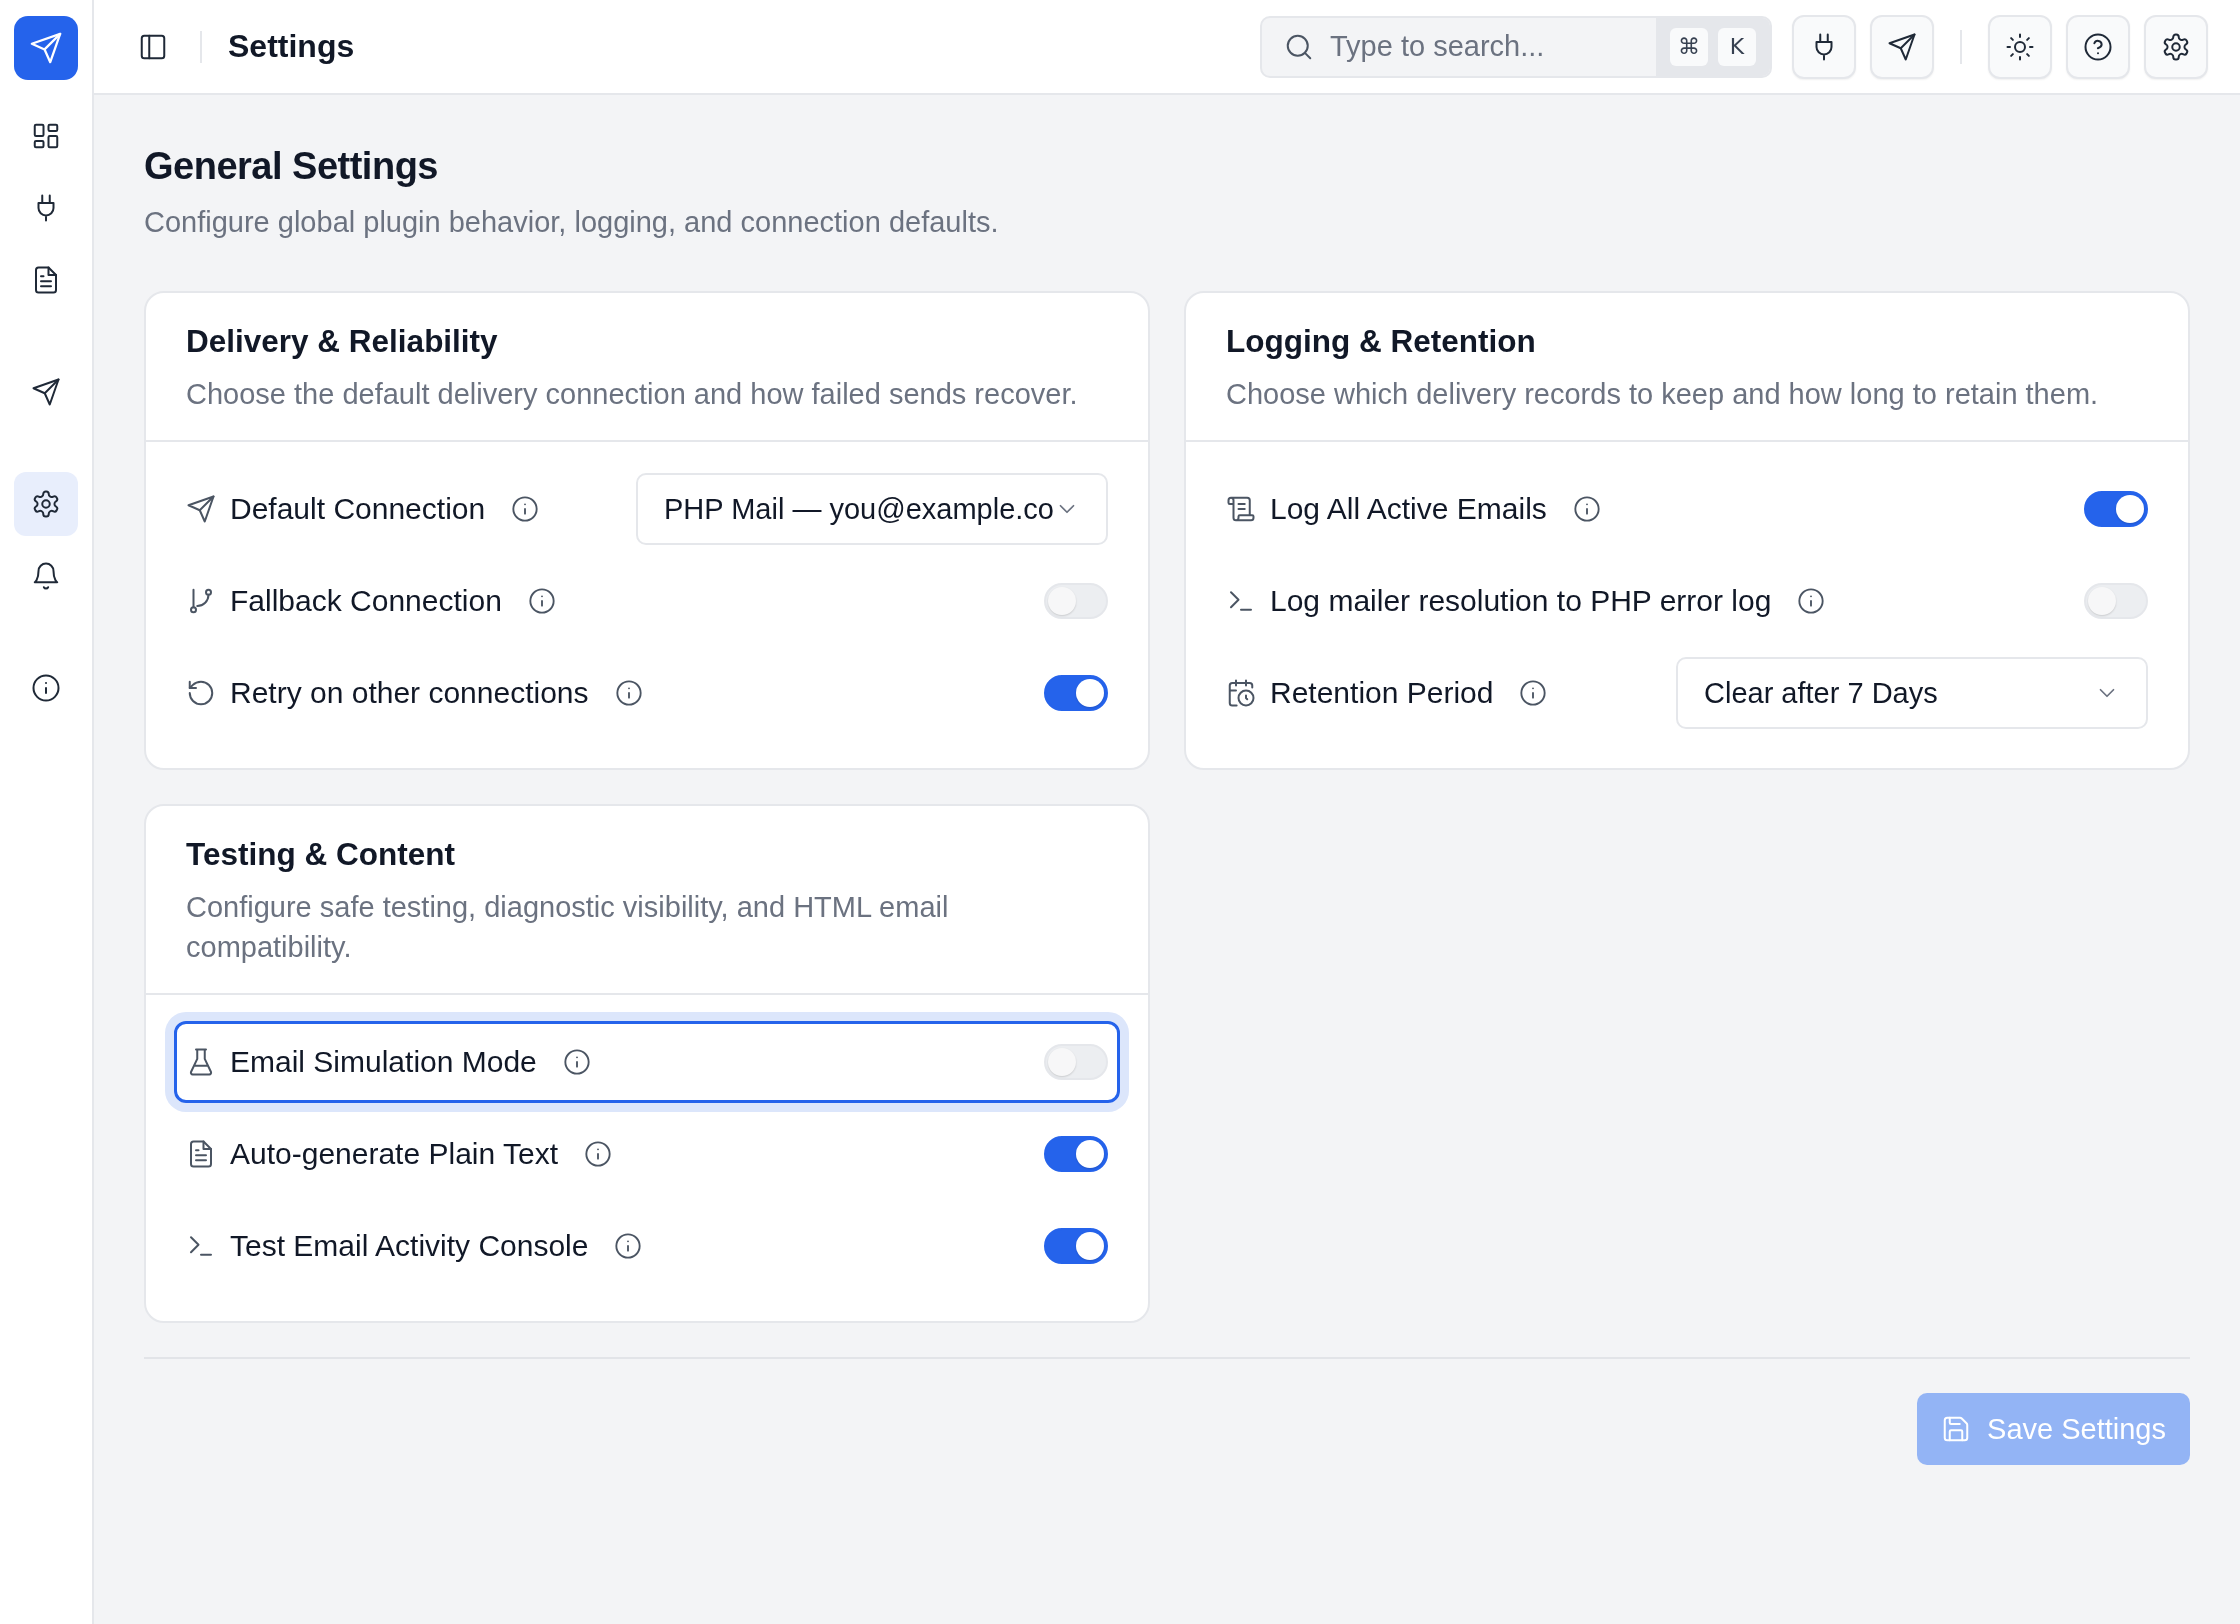  What do you see at coordinates (872, 509) in the screenshot?
I see `select-dropdown: PHP Mail — you@example.co` at bounding box center [872, 509].